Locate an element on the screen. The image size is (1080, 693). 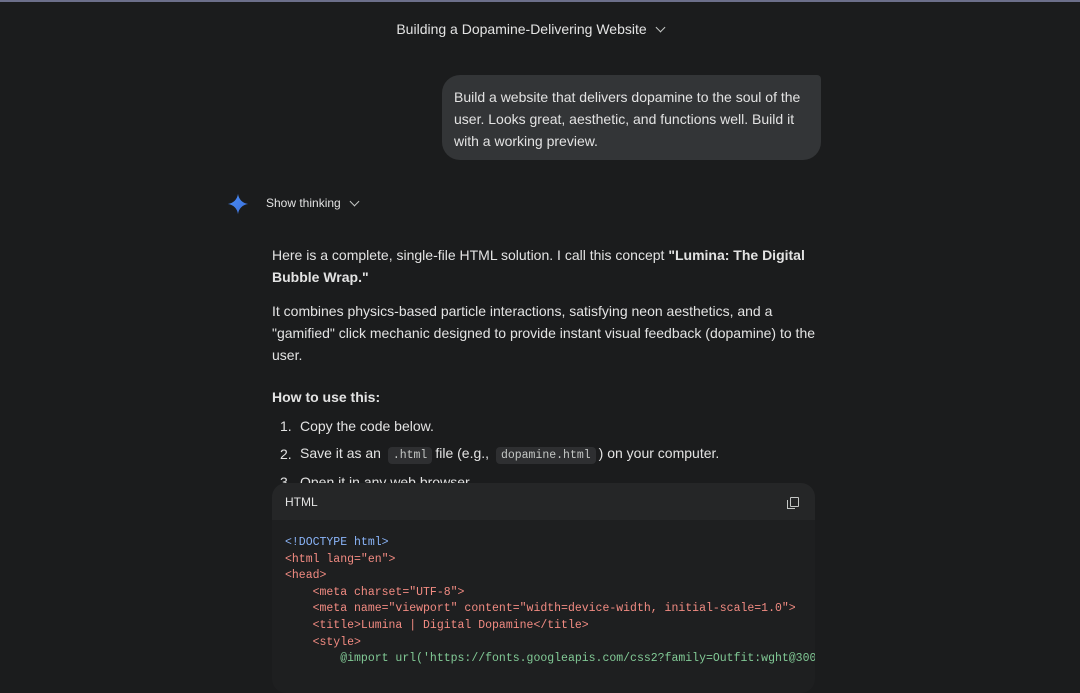
code-language-label: HTML is located at coordinates (301, 501).